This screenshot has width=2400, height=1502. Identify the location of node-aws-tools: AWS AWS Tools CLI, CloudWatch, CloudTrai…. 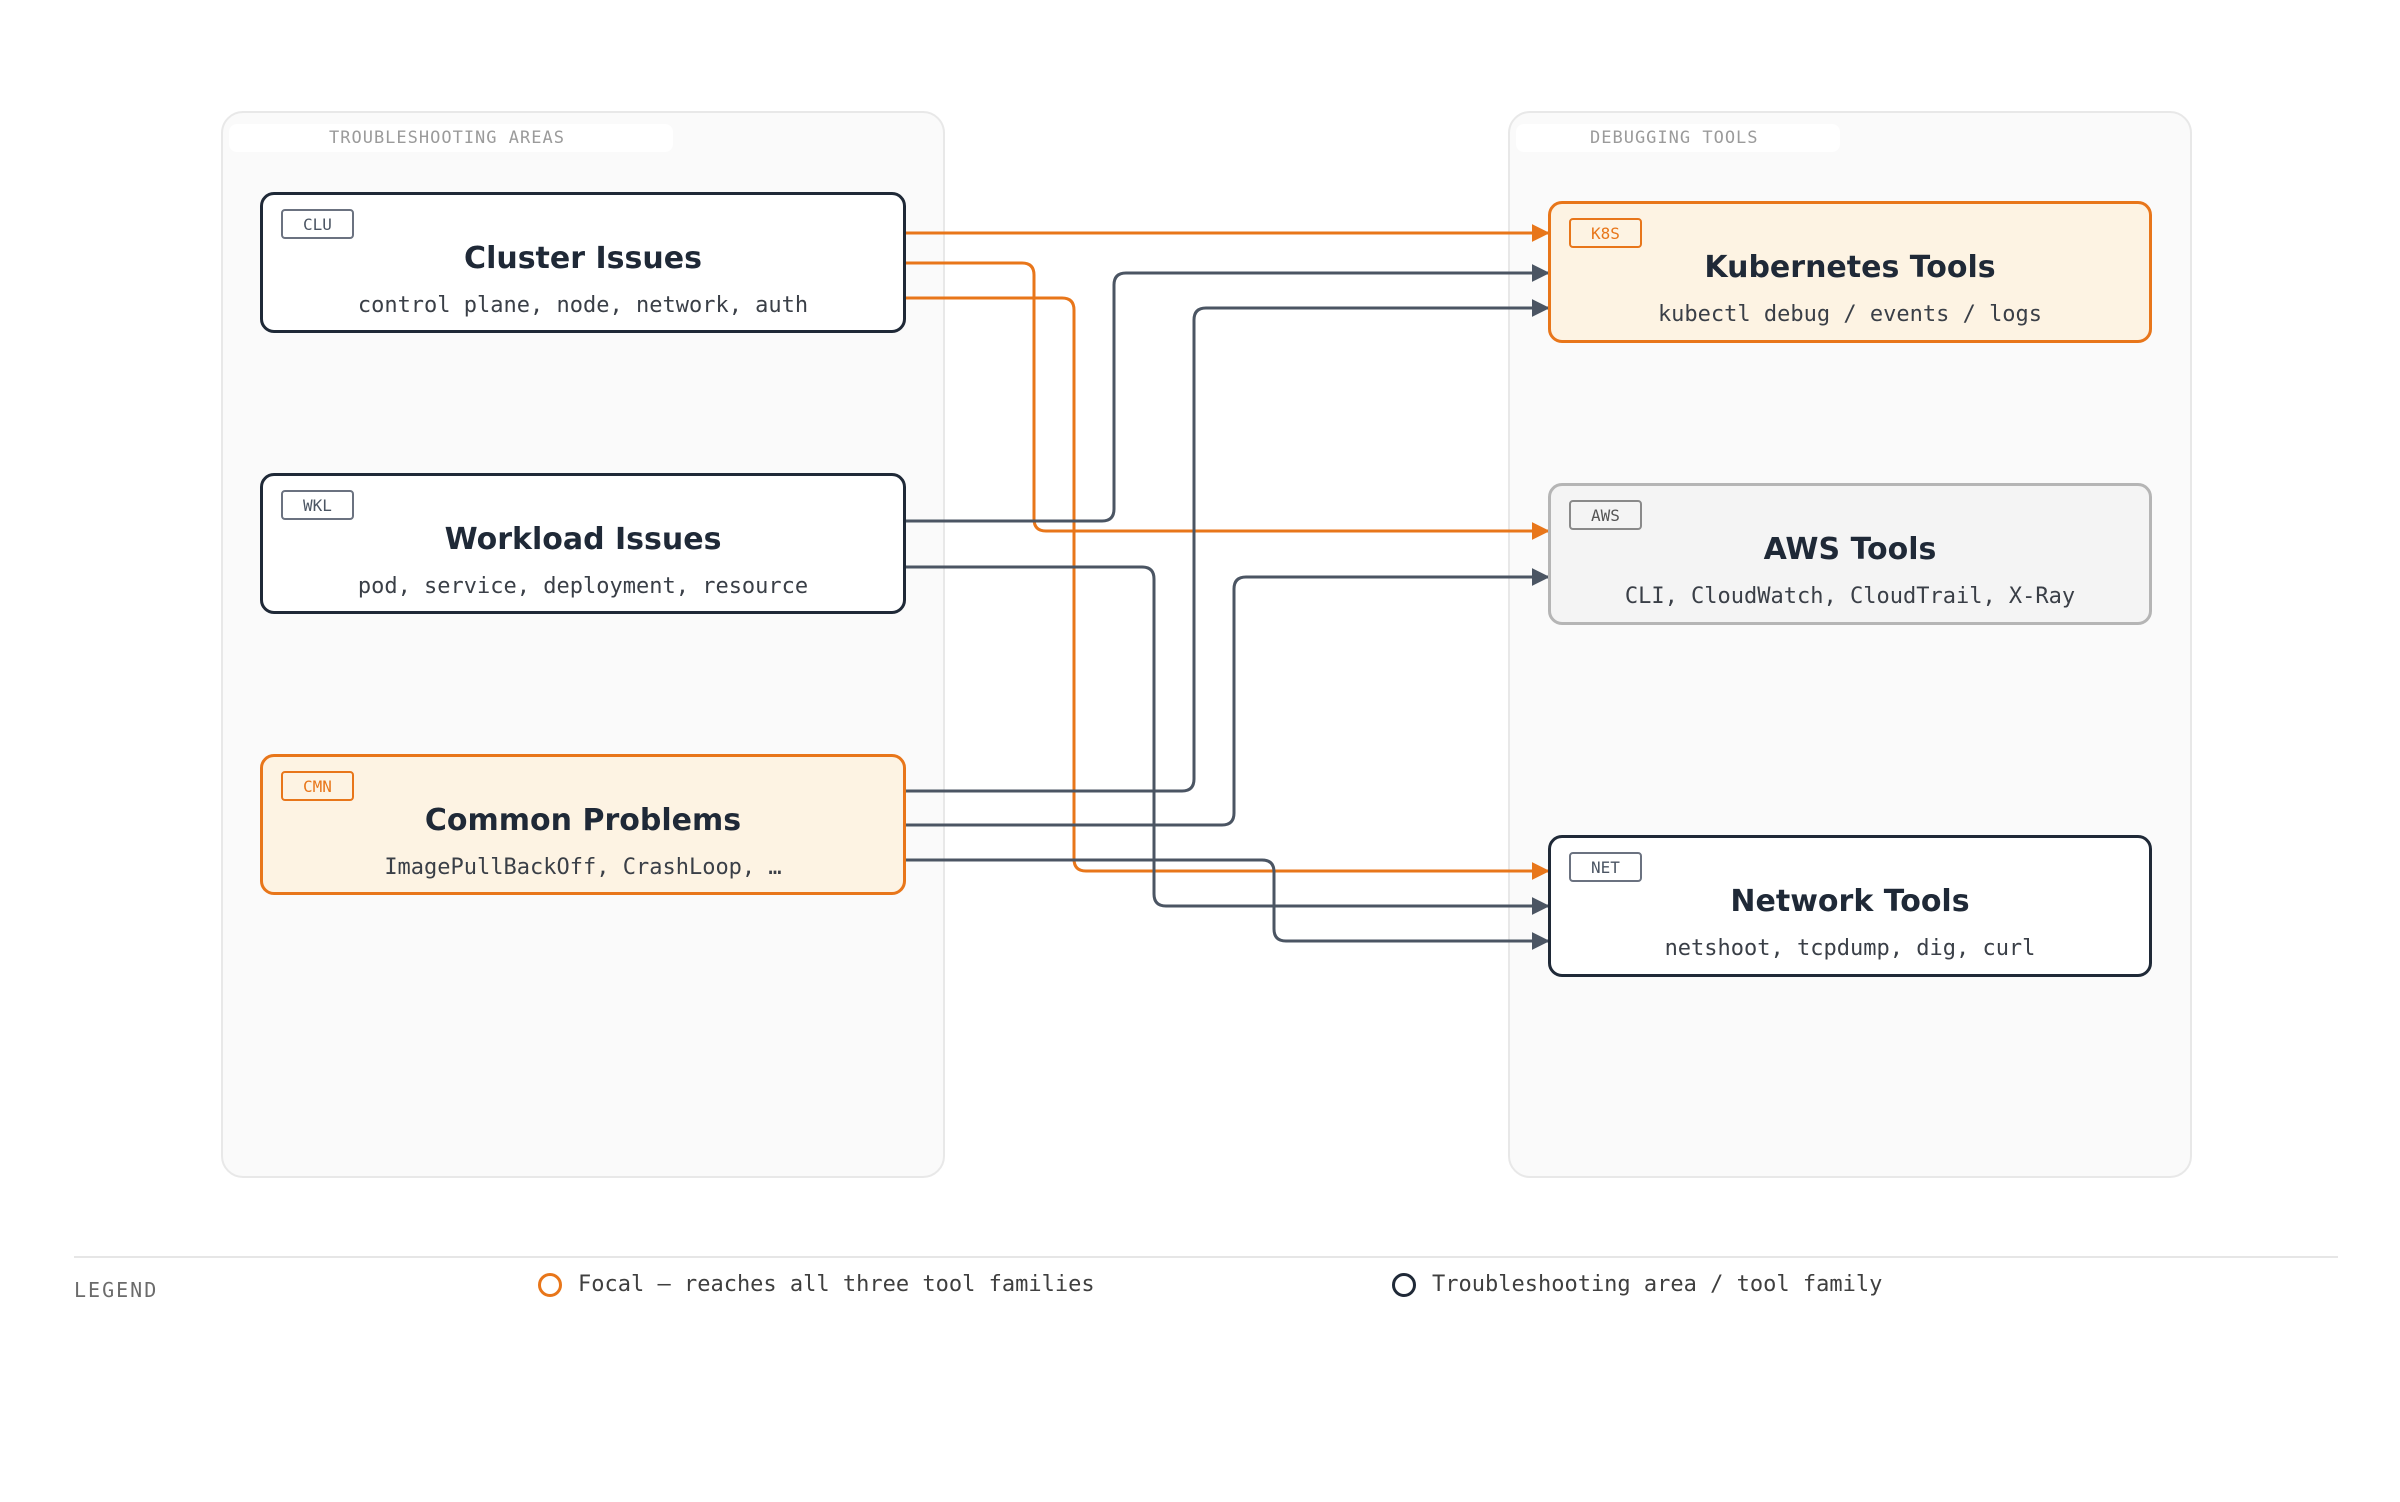
(1850, 554).